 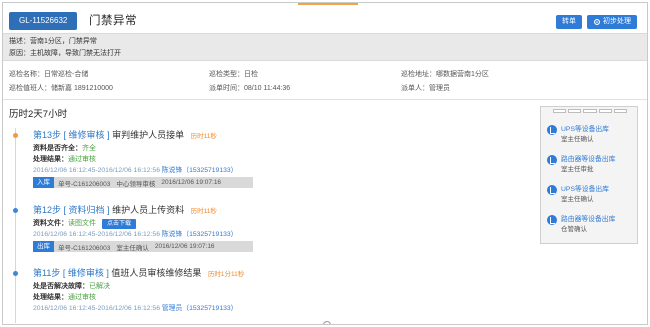 What do you see at coordinates (325, 47) in the screenshot?
I see `fault-description-box: 描述：营南1分区，门禁异常 原因：主机故障，导致门禁无法打开` at bounding box center [325, 47].